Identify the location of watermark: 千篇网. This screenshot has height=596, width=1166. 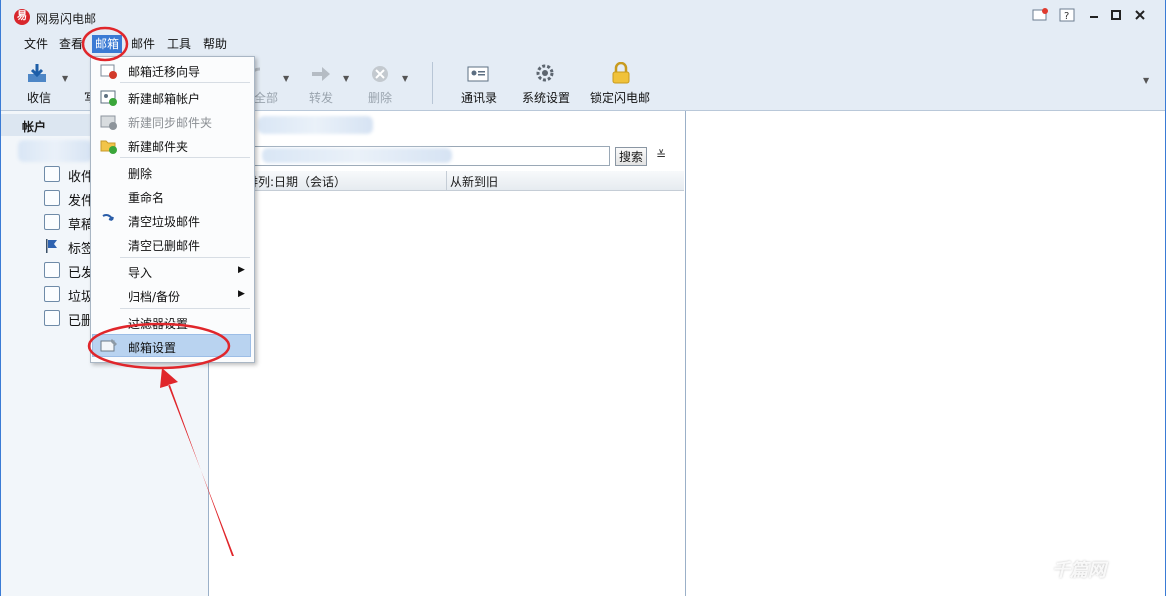
(1079, 570).